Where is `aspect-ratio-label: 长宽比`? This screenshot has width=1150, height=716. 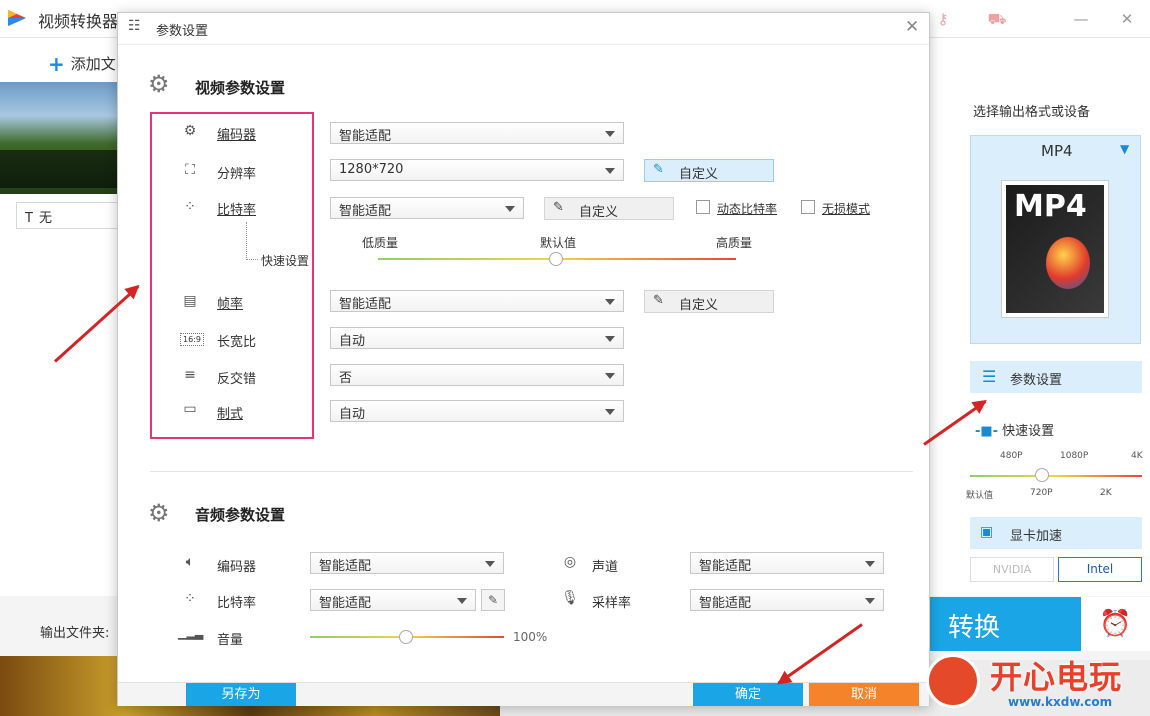
aspect-ratio-label: 长宽比 is located at coordinates (237, 342).